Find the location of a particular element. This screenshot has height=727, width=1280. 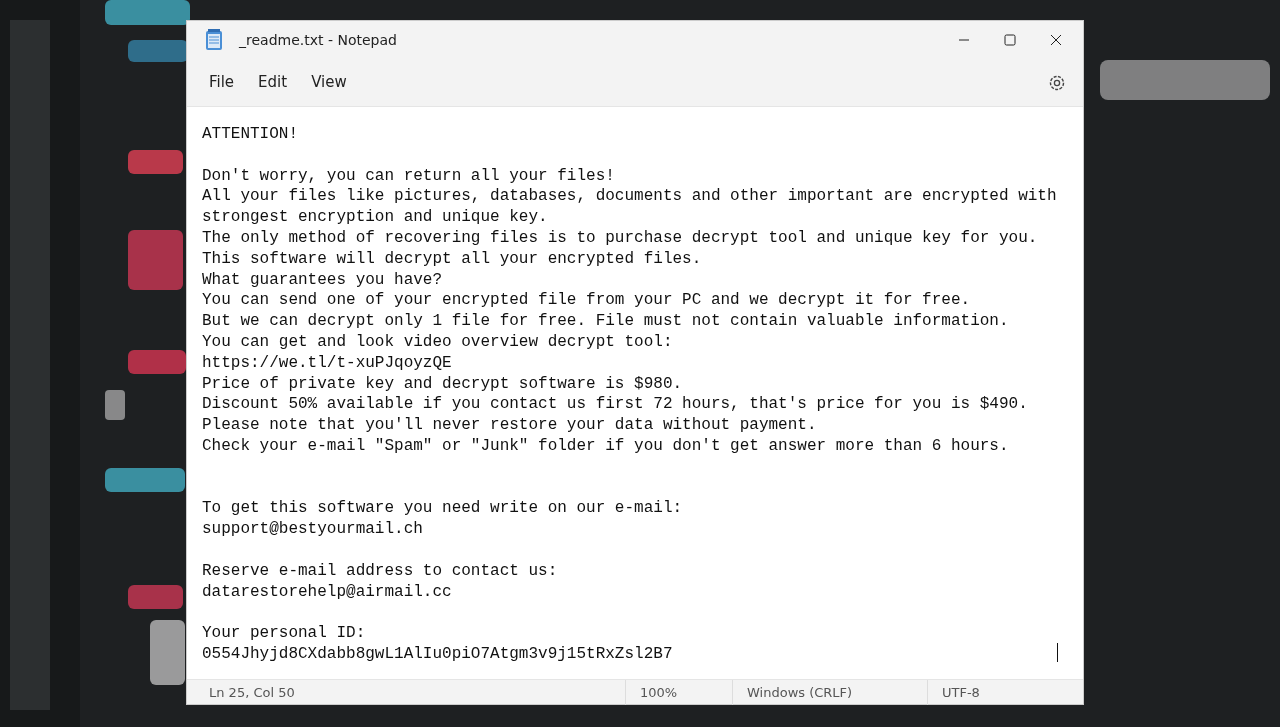

text-cursor is located at coordinates (1057, 652).